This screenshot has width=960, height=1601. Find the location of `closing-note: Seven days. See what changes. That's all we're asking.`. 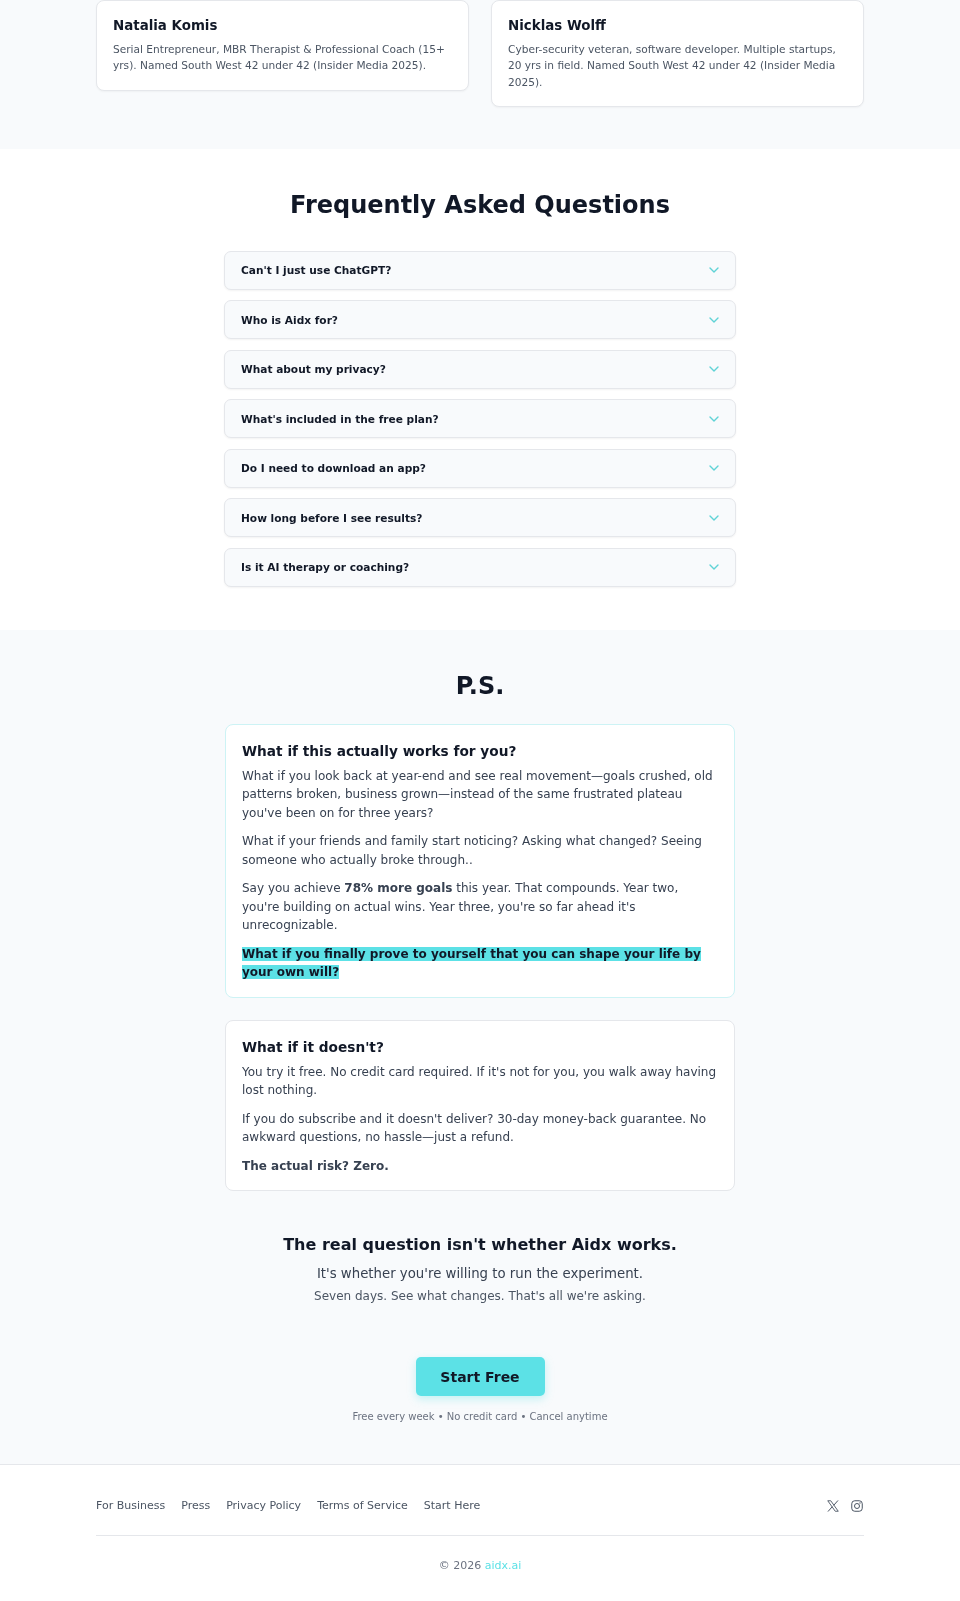

closing-note: Seven days. See what changes. That's all we're asking. is located at coordinates (480, 1297).